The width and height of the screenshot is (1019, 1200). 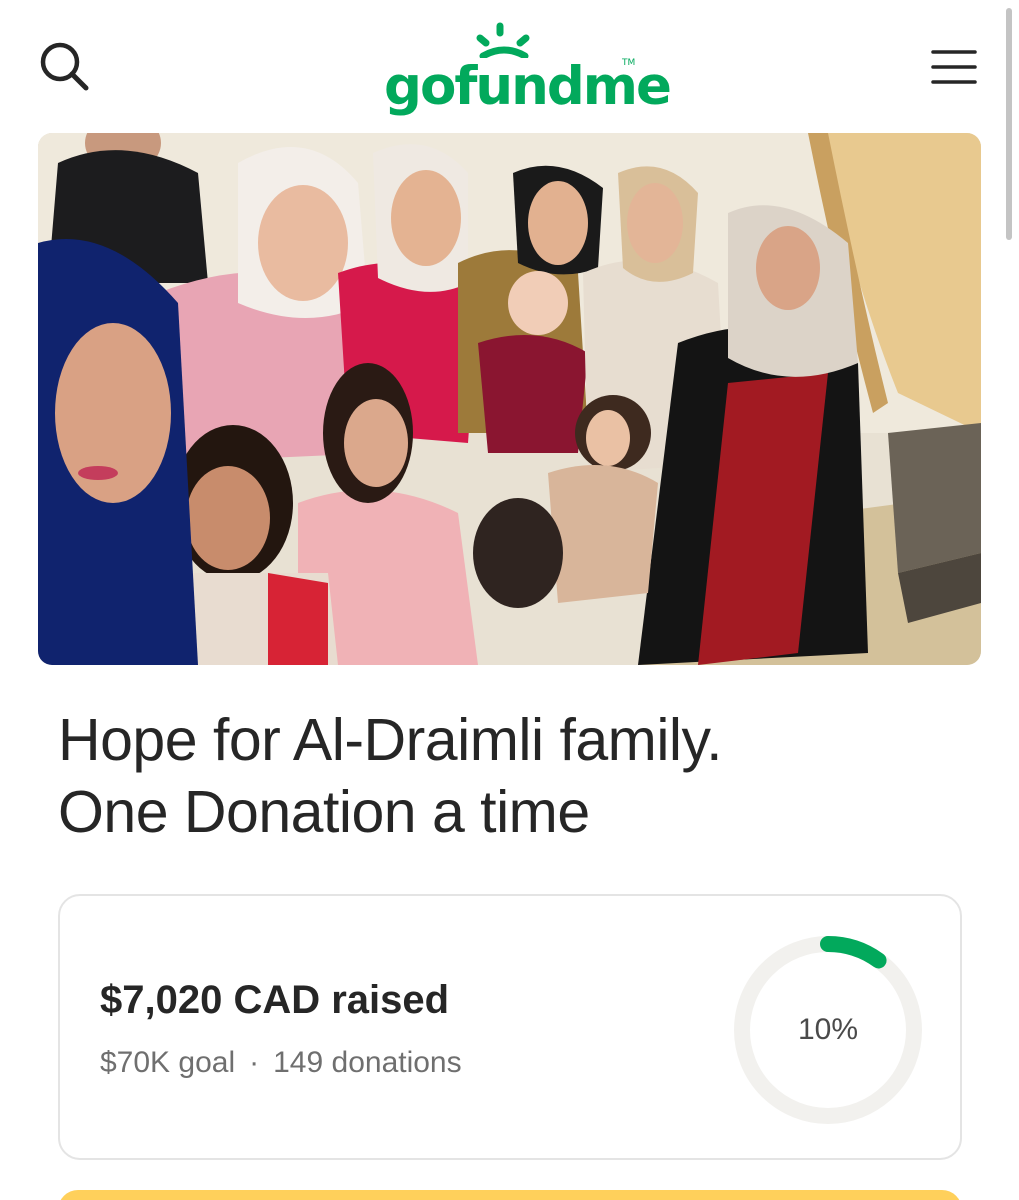 I want to click on gofundme-logo: gofundme TM, so click(x=526, y=68).